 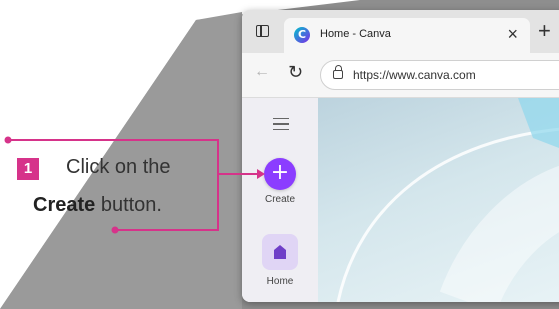 What do you see at coordinates (64, 205) in the screenshot?
I see `callout-create-keyword: Create` at bounding box center [64, 205].